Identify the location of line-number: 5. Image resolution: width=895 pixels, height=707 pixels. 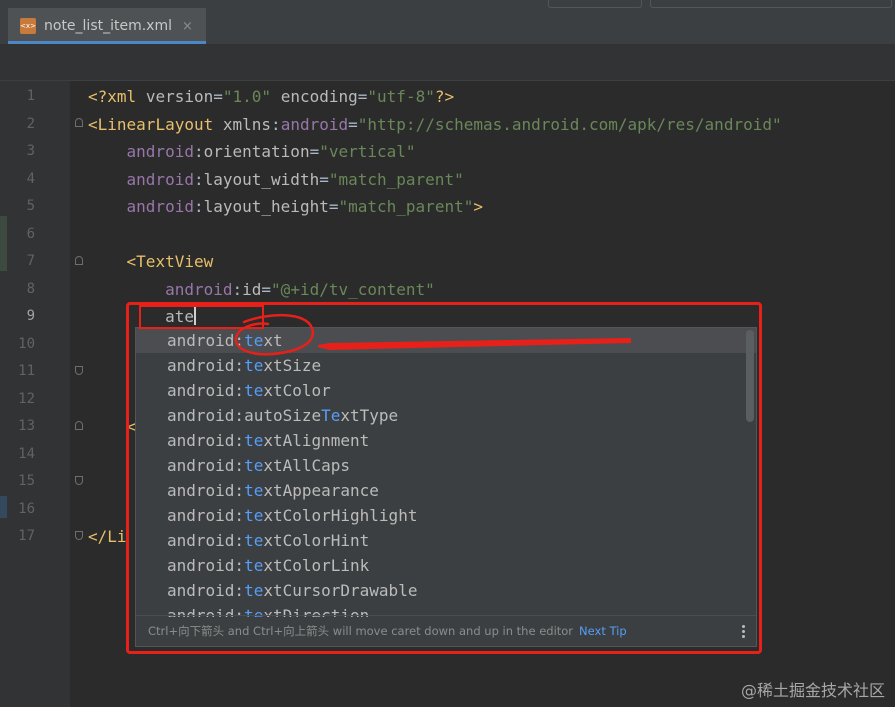
(30, 206).